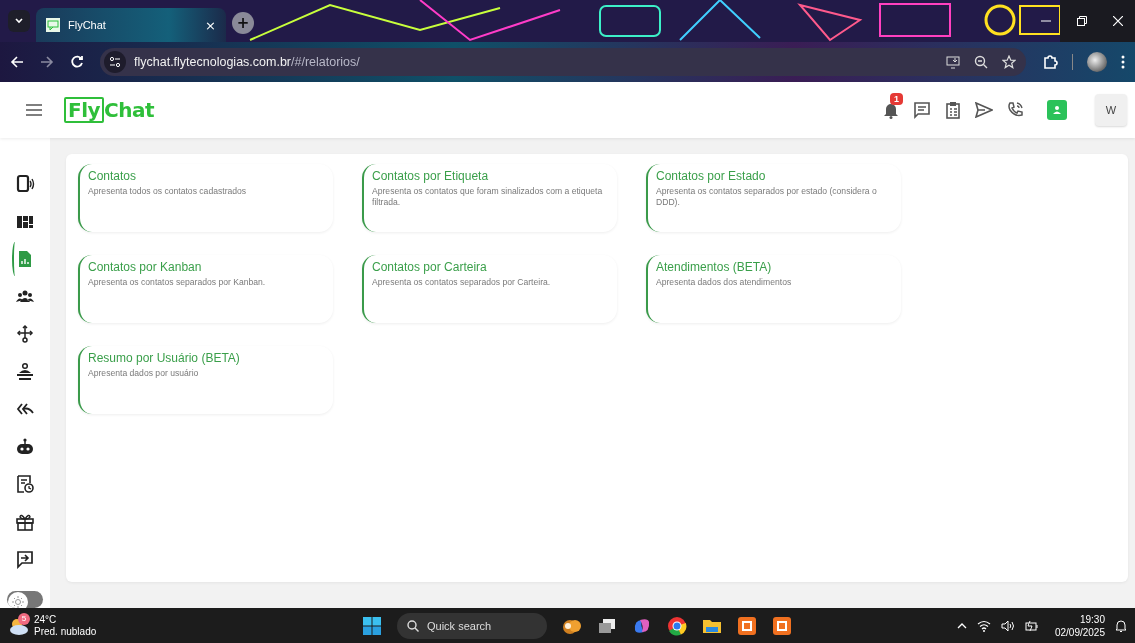 This screenshot has height=643, width=1135. I want to click on report-card: Contatos por Estado Apresenta os contatos separados por estado (considera o DDD)., so click(773, 198).